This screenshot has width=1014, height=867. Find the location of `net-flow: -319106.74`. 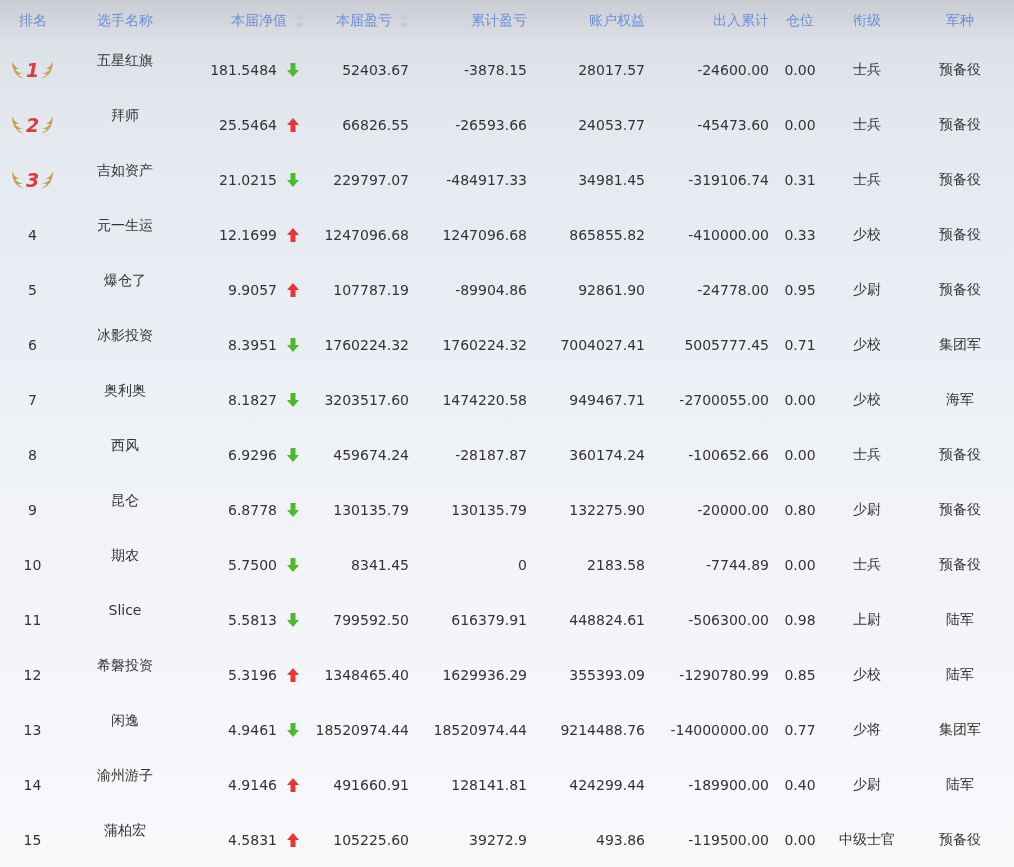

net-flow: -319106.74 is located at coordinates (728, 179).